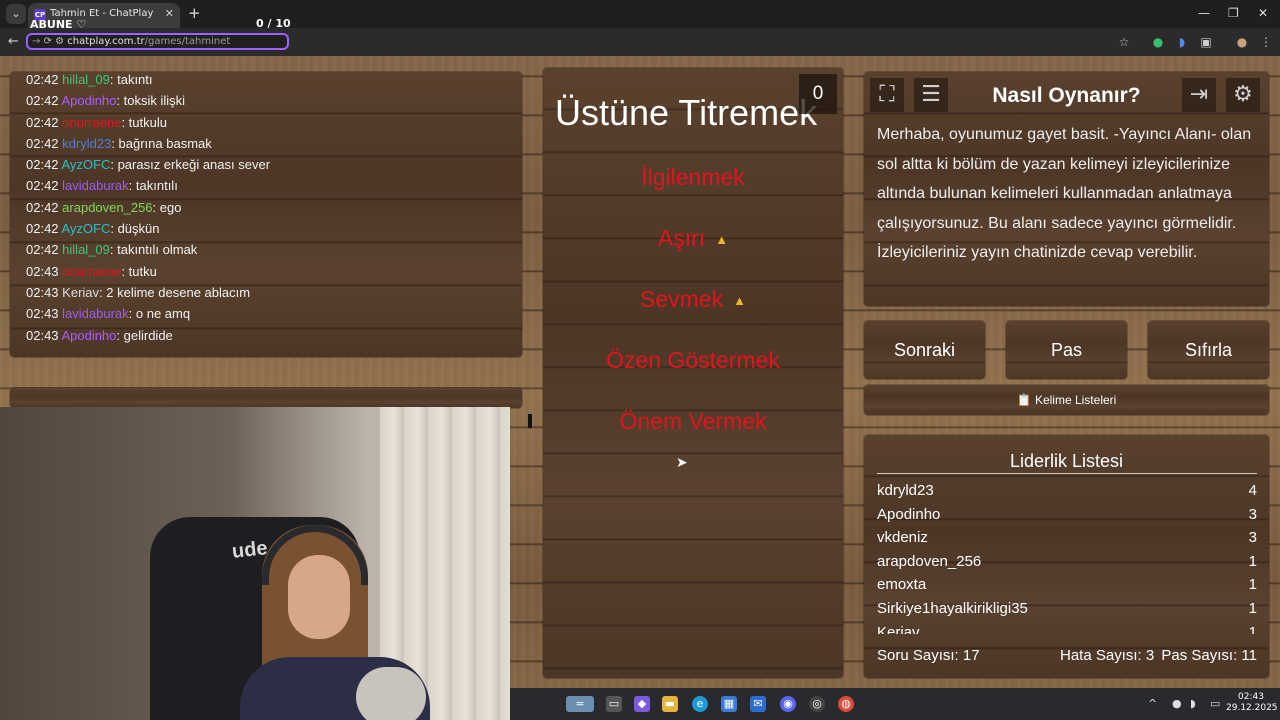 The image size is (1280, 720). I want to click on clock-date: 29.12.2025, so click(1252, 708).